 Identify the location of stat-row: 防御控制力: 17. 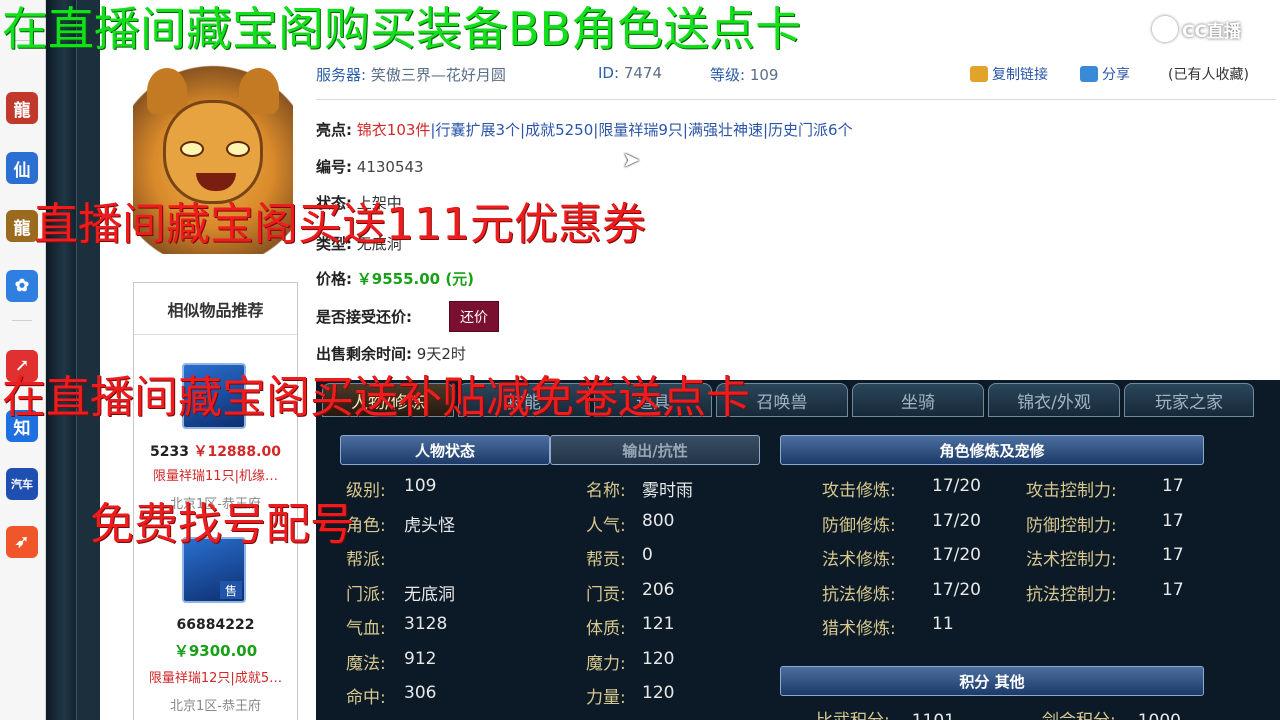
(1105, 523).